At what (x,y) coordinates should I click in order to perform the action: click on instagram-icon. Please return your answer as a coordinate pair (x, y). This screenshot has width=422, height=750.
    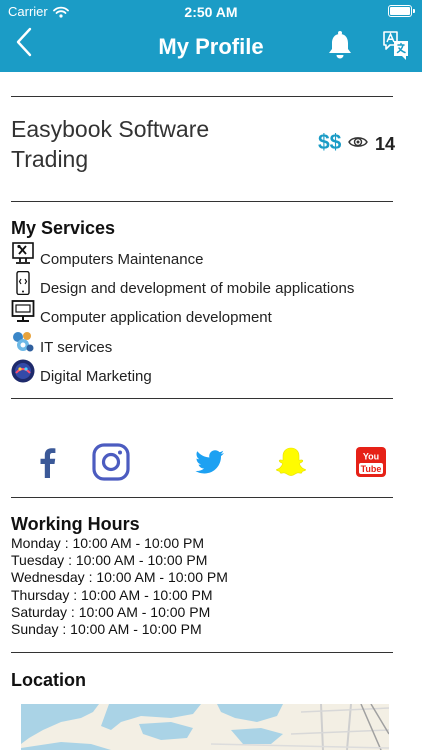
    Looking at the image, I should click on (111, 462).